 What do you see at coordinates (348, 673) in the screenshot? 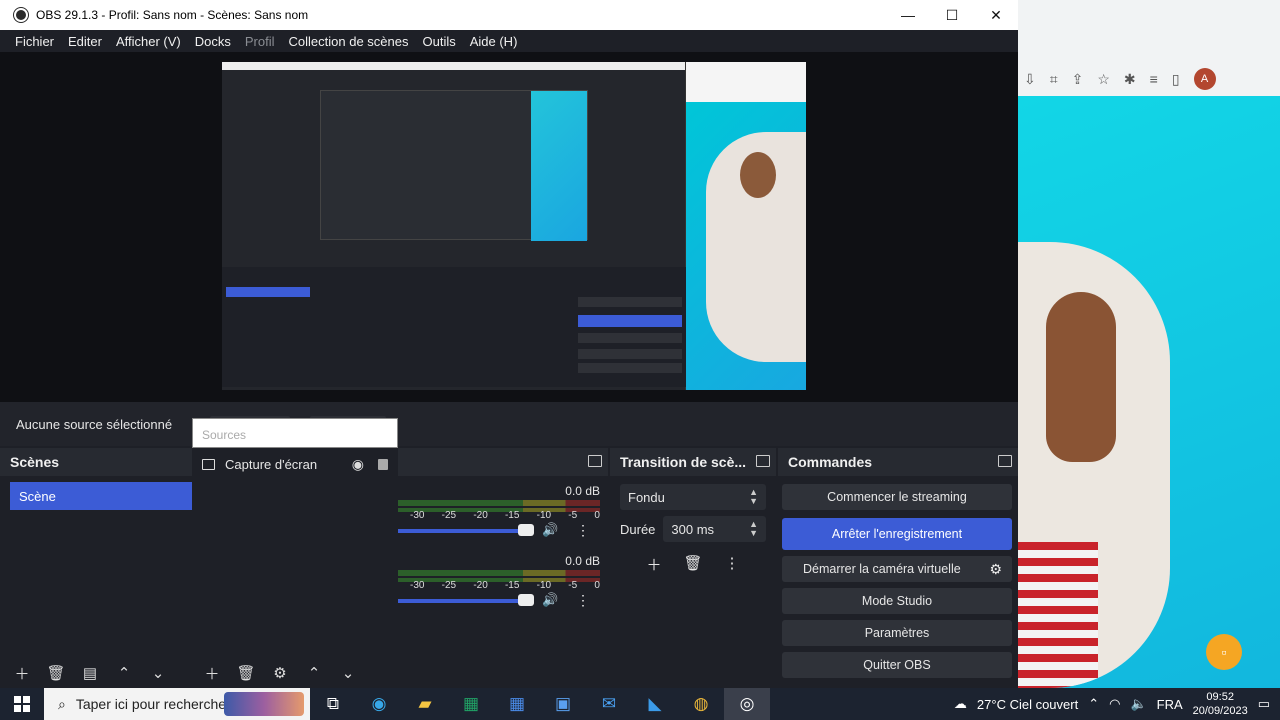
I see `source-down-icon: ⌄` at bounding box center [348, 673].